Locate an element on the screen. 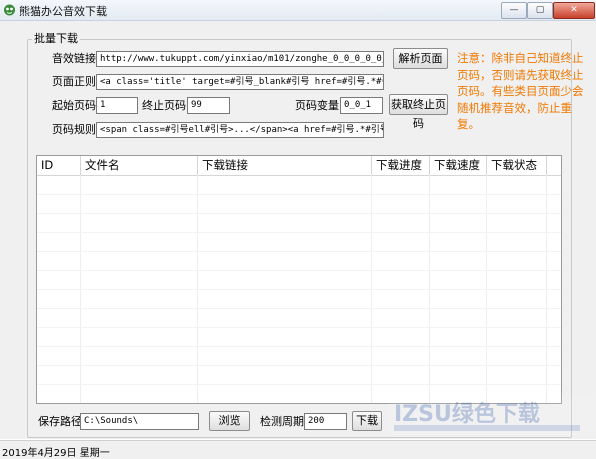  get-end-page-button: 获取终止页码 is located at coordinates (418, 112).